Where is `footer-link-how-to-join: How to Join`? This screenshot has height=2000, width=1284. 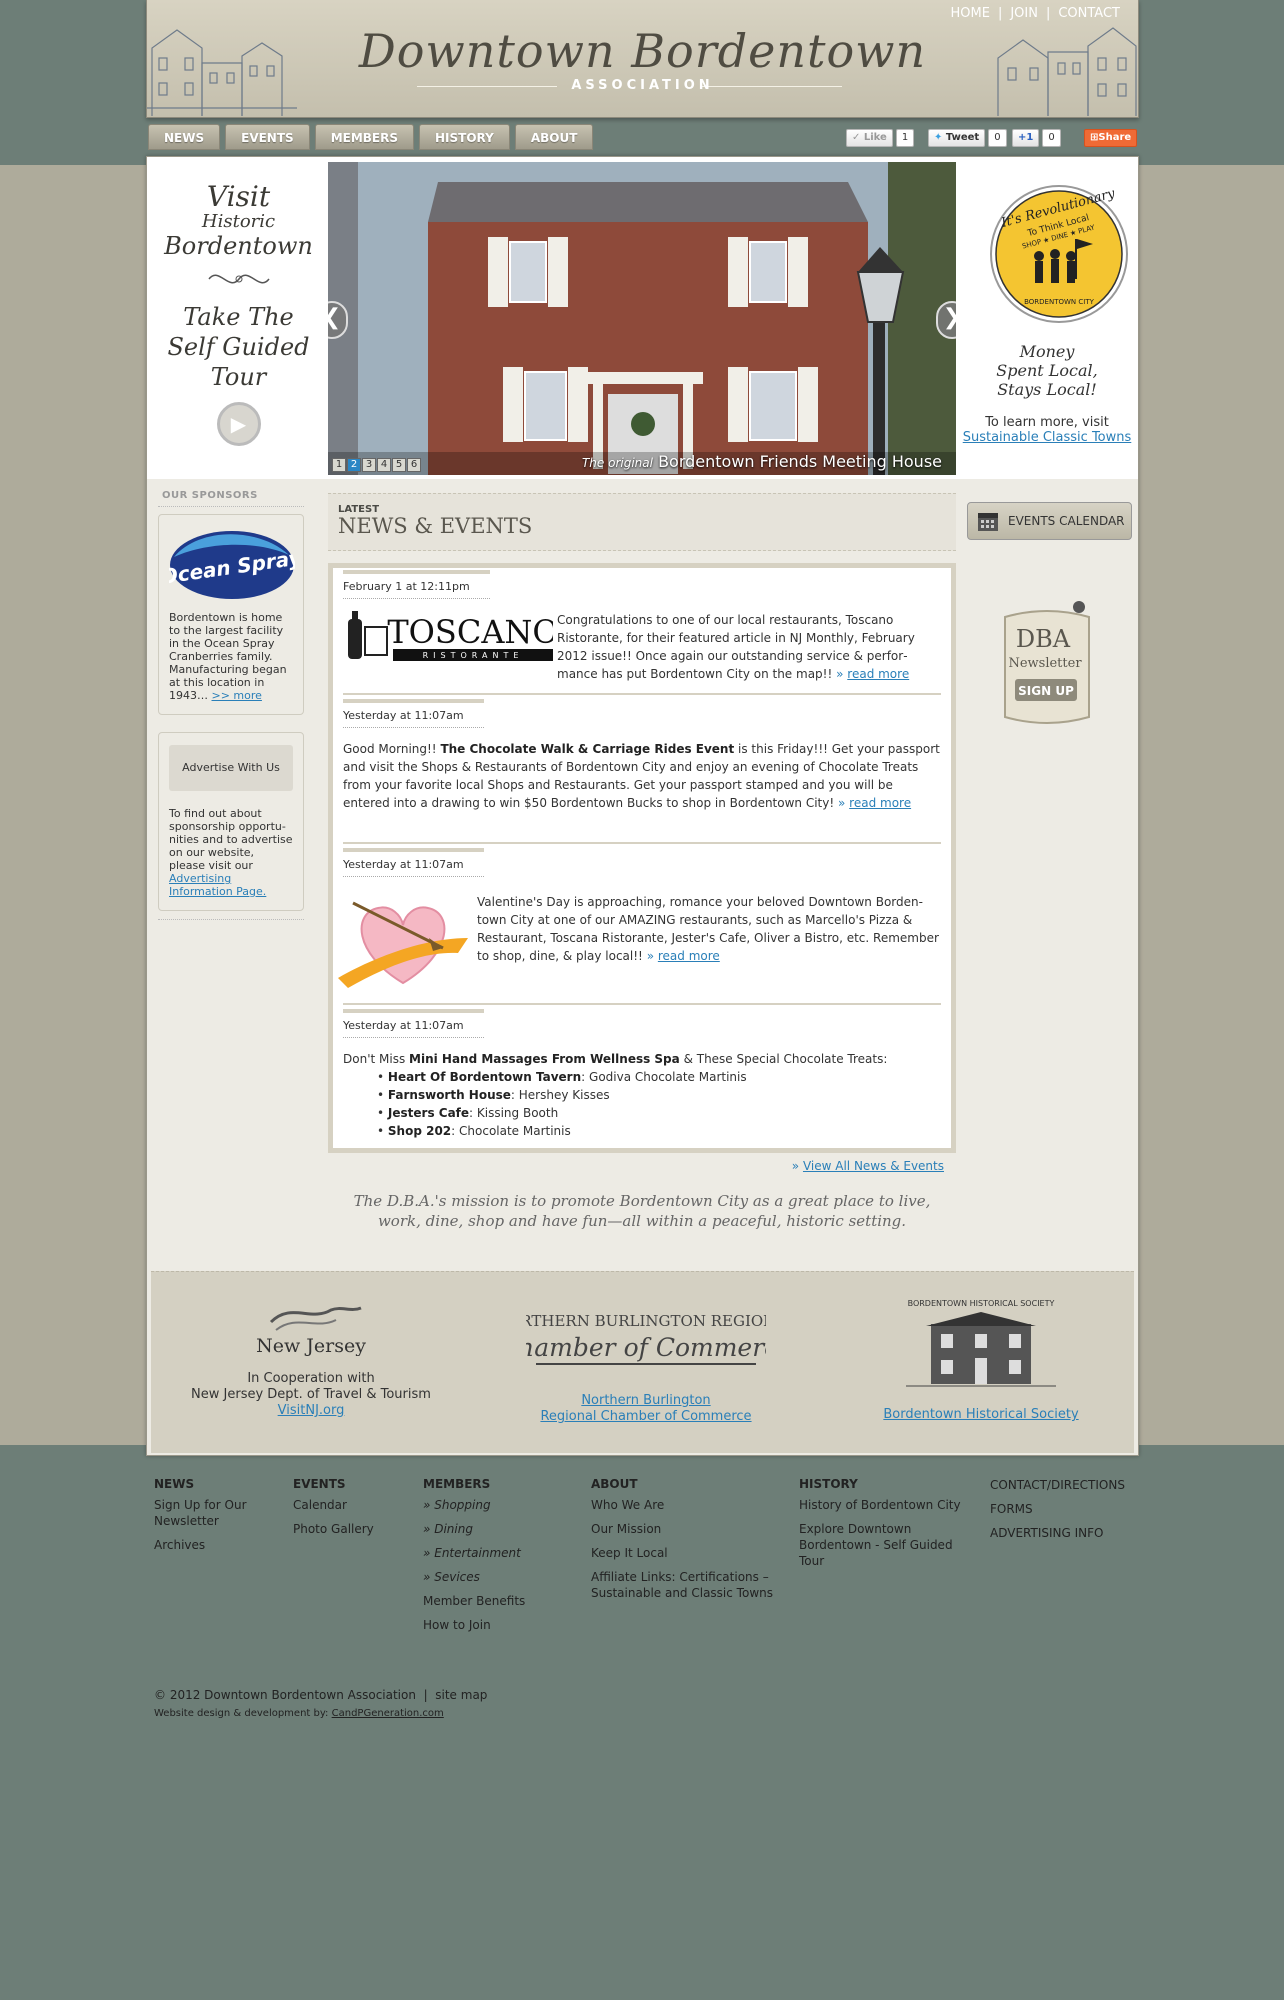
footer-link-how-to-join: How to Join is located at coordinates (498, 1625).